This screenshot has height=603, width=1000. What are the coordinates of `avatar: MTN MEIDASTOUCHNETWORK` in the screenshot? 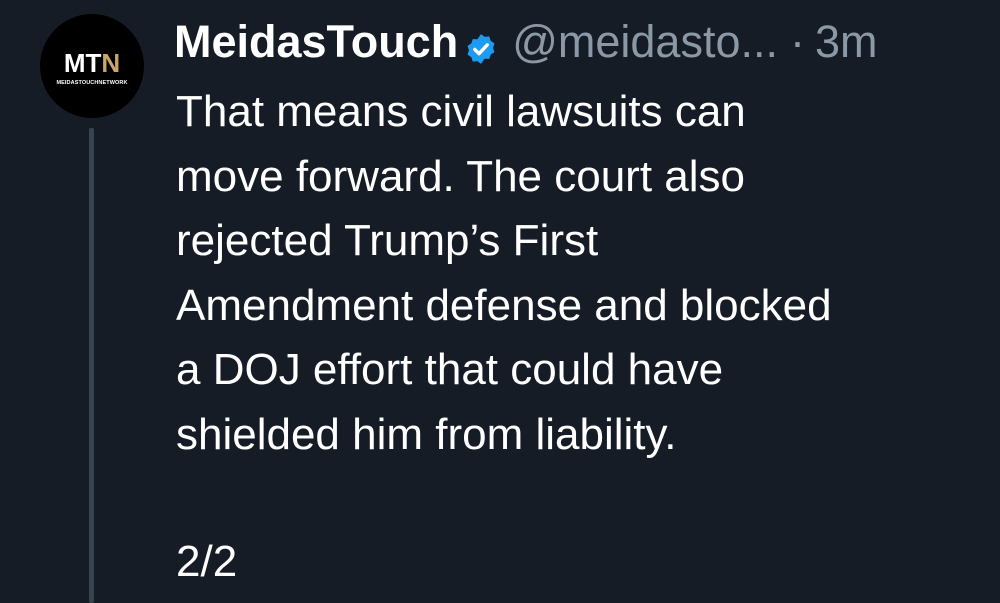 It's located at (92, 66).